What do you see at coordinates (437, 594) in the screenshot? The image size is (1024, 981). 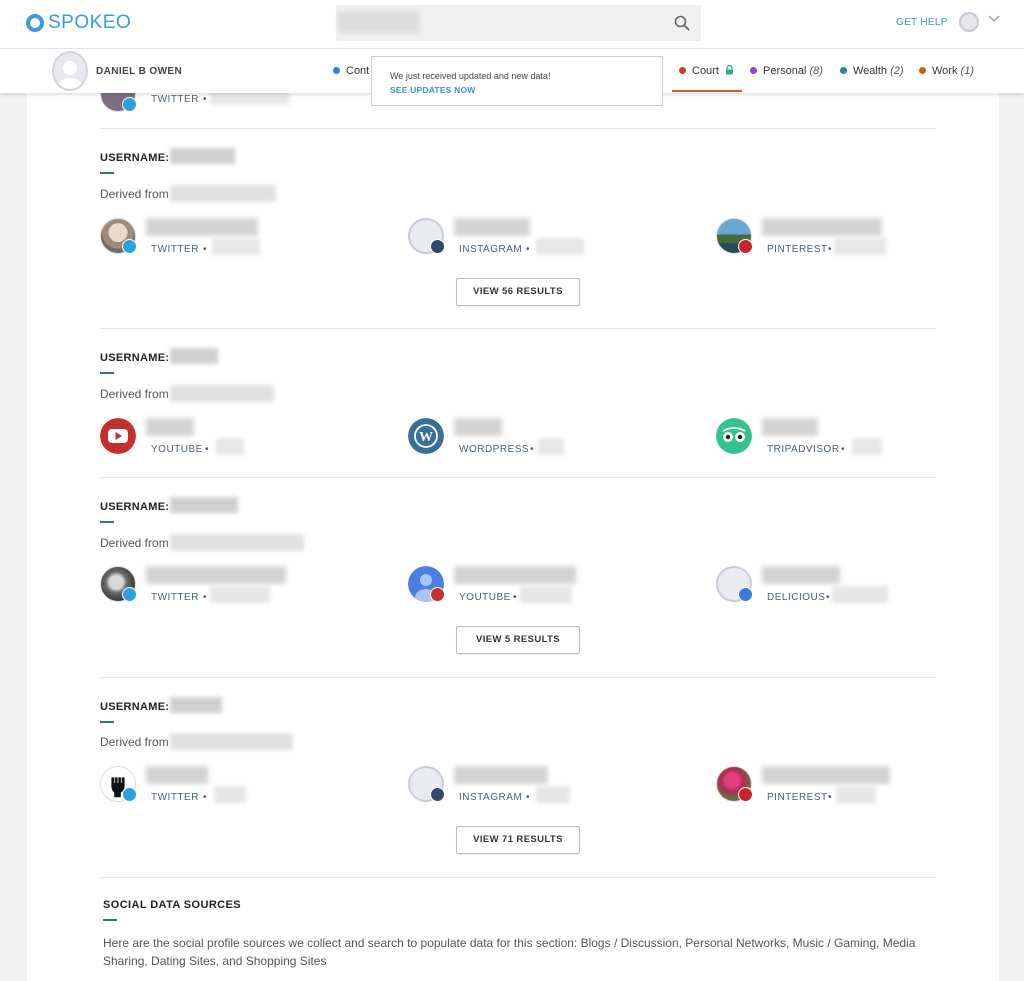 I see `youtube-badge-icon` at bounding box center [437, 594].